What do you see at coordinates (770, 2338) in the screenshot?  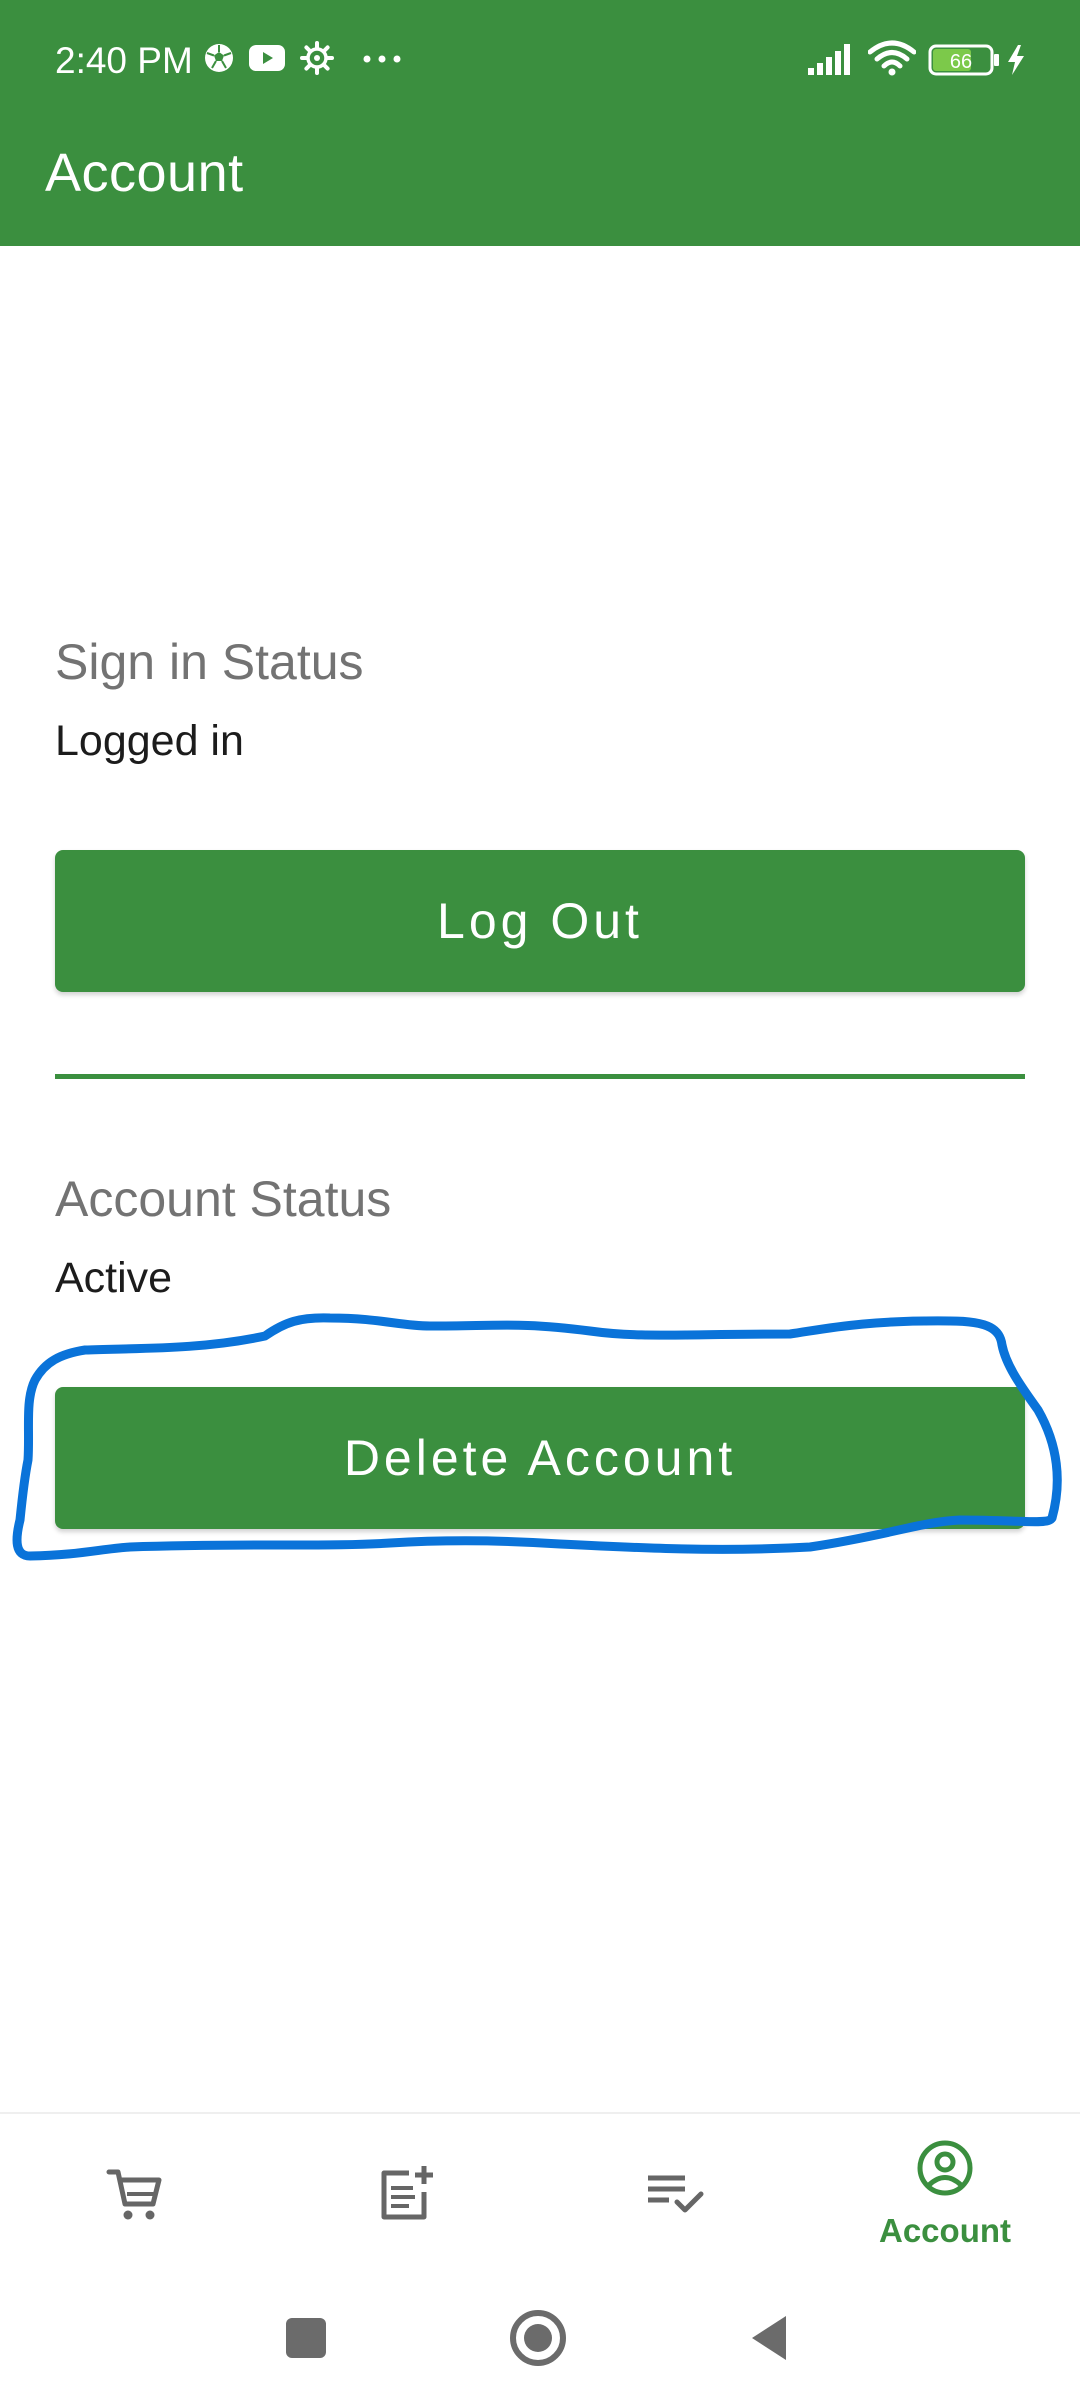 I see `back-icon` at bounding box center [770, 2338].